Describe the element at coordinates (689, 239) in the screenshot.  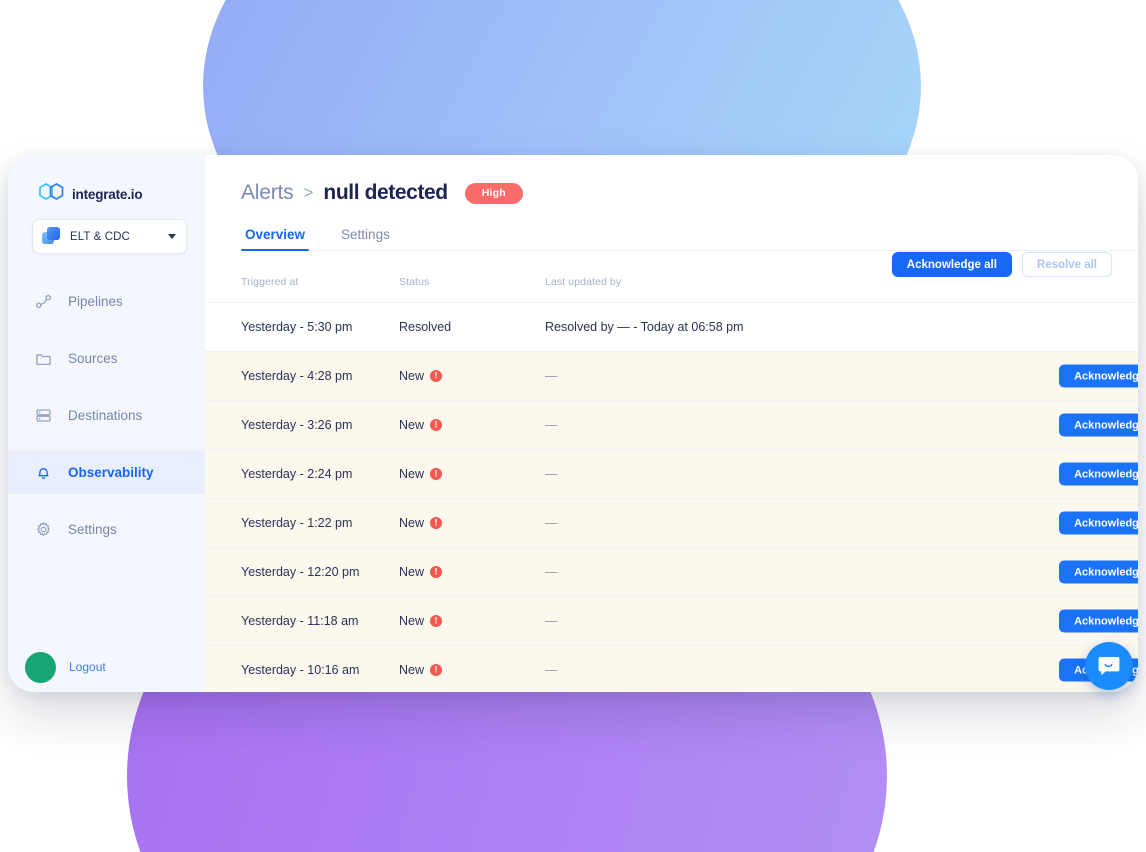
I see `tab-bar: Overview Settings` at that location.